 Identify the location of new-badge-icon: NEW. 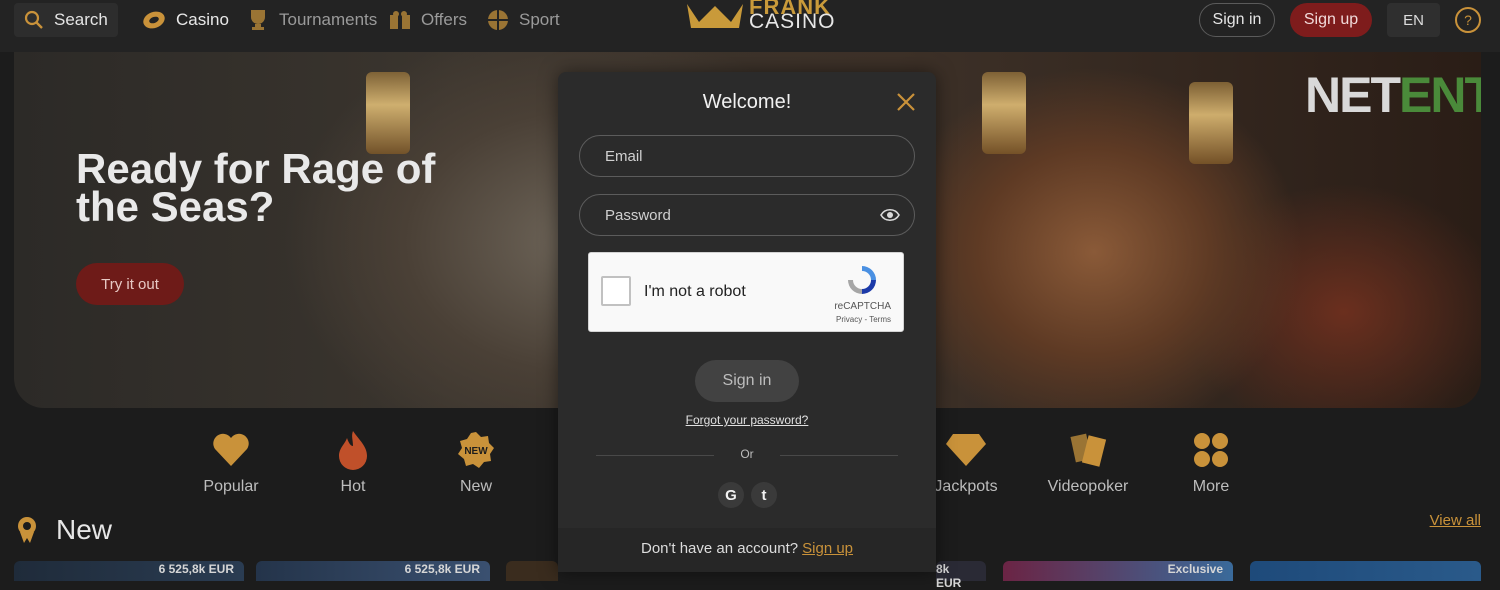
(476, 450).